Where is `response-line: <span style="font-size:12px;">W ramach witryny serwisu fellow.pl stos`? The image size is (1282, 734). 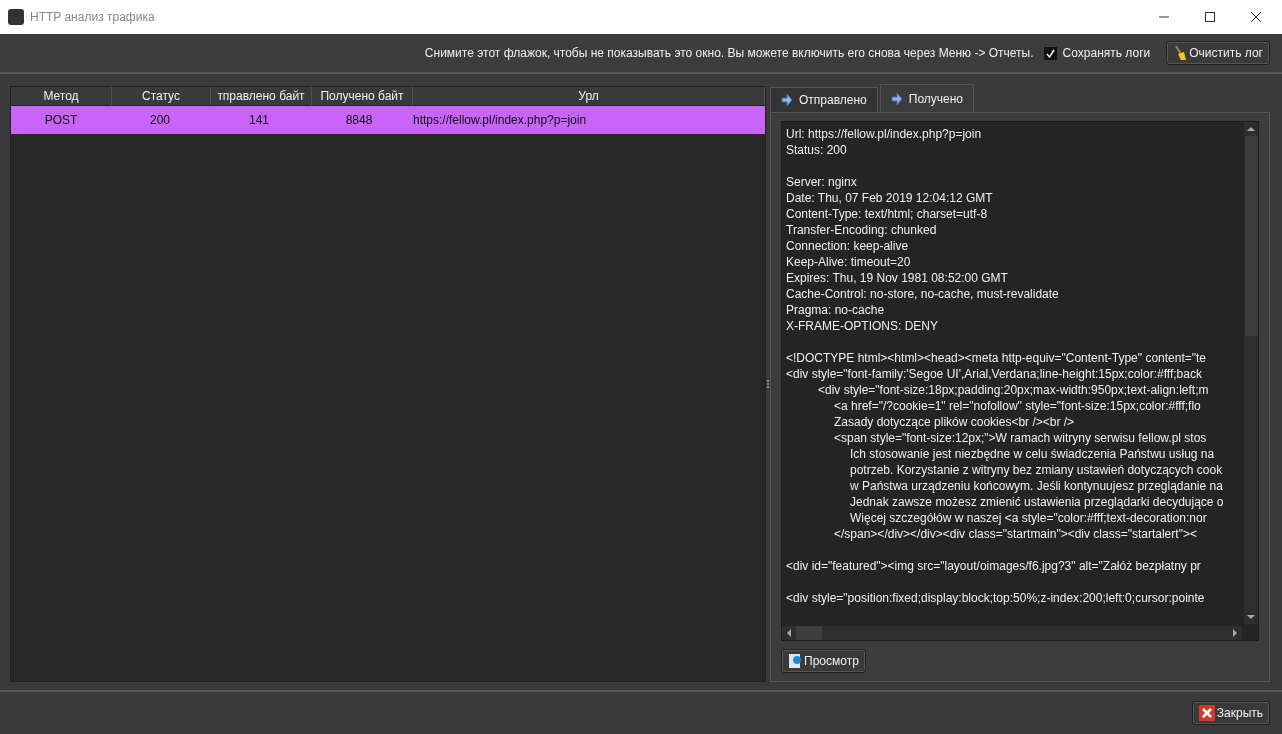
response-line: <span style="font-size:12px;">W ramach witryny serwisu fellow.pl stos is located at coordinates (1020, 438).